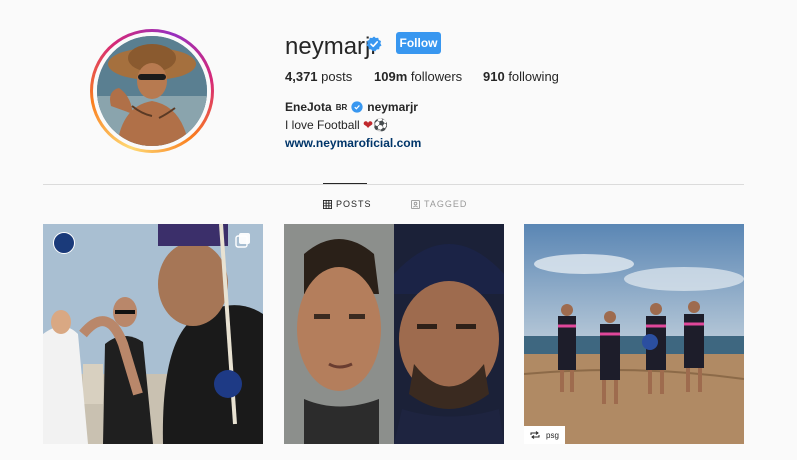 The height and width of the screenshot is (460, 797). What do you see at coordinates (418, 43) in the screenshot?
I see `follow-button: Follow` at bounding box center [418, 43].